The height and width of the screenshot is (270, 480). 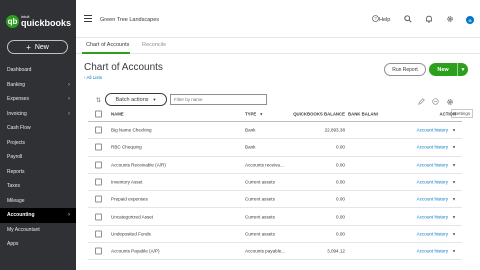 I want to click on column-header-name: NAME, so click(x=171, y=114).